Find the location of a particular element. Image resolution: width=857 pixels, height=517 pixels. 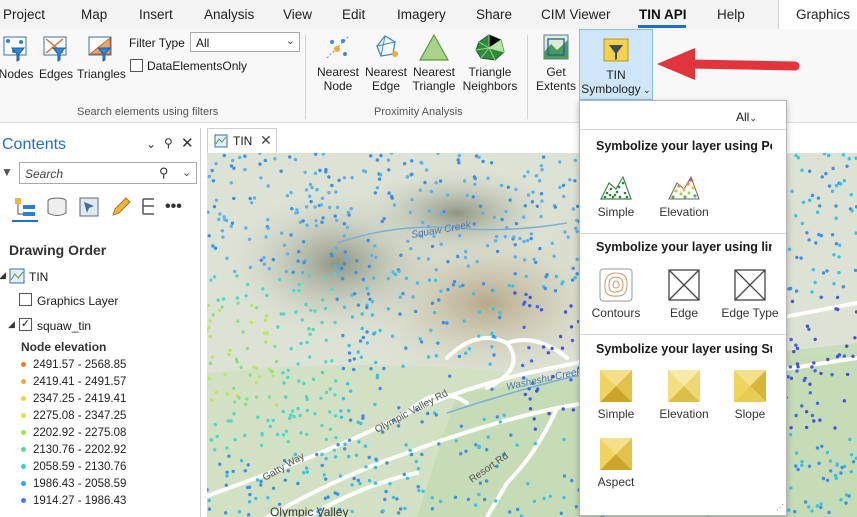

nearest-node-icon is located at coordinates (338, 47).